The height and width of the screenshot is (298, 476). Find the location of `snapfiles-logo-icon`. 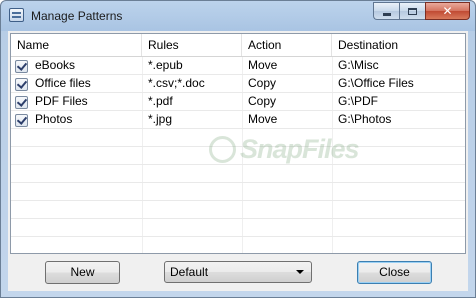

snapfiles-logo-icon is located at coordinates (222, 149).